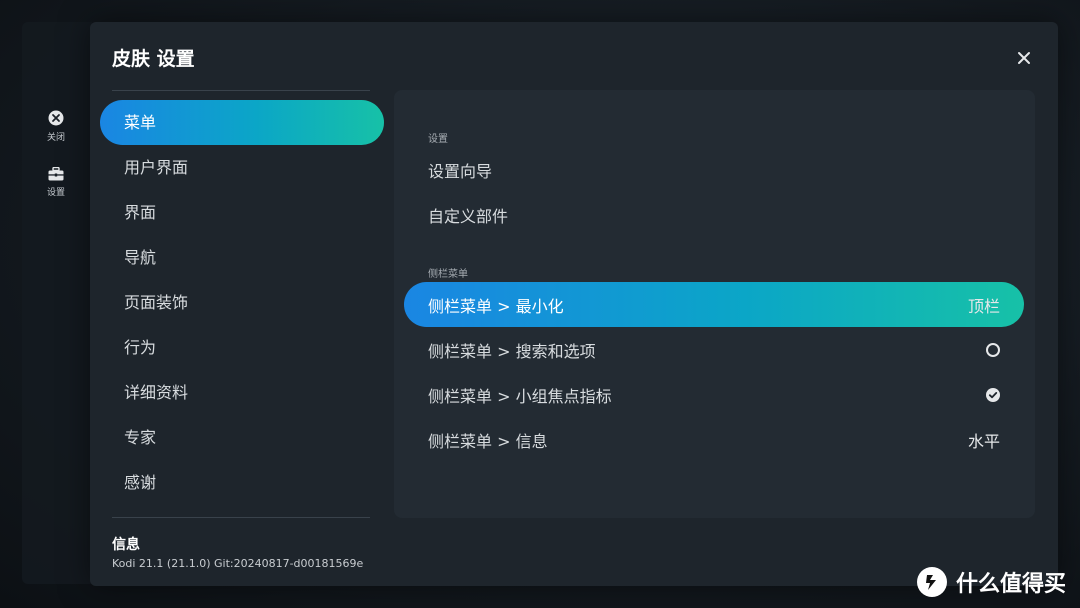 The image size is (1080, 608). Describe the element at coordinates (993, 394) in the screenshot. I see `checkmark-icon` at that location.